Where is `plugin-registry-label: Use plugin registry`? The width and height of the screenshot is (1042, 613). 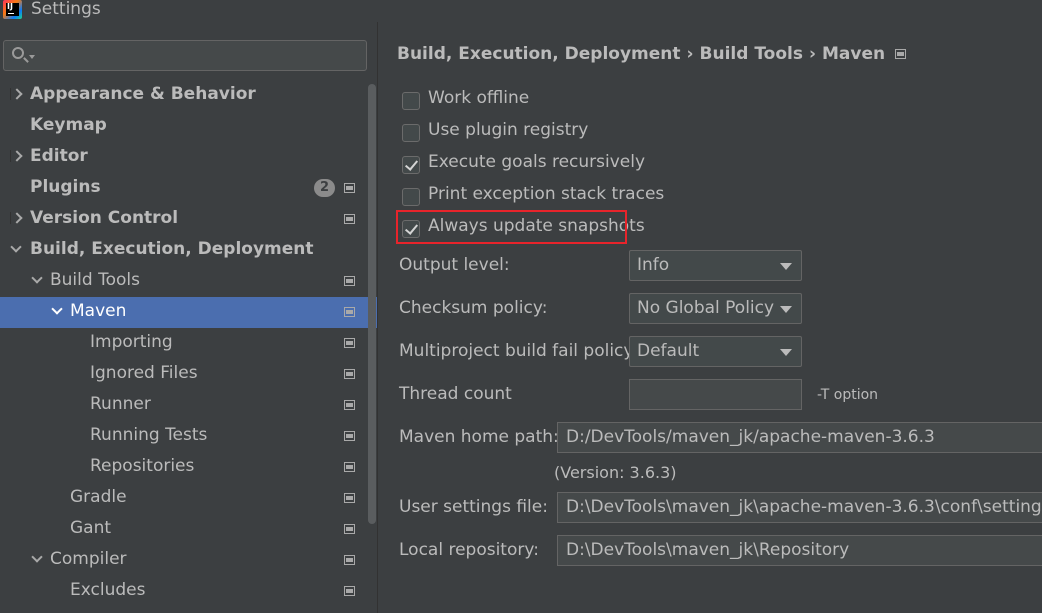
plugin-registry-label: Use plugin registry is located at coordinates (508, 130).